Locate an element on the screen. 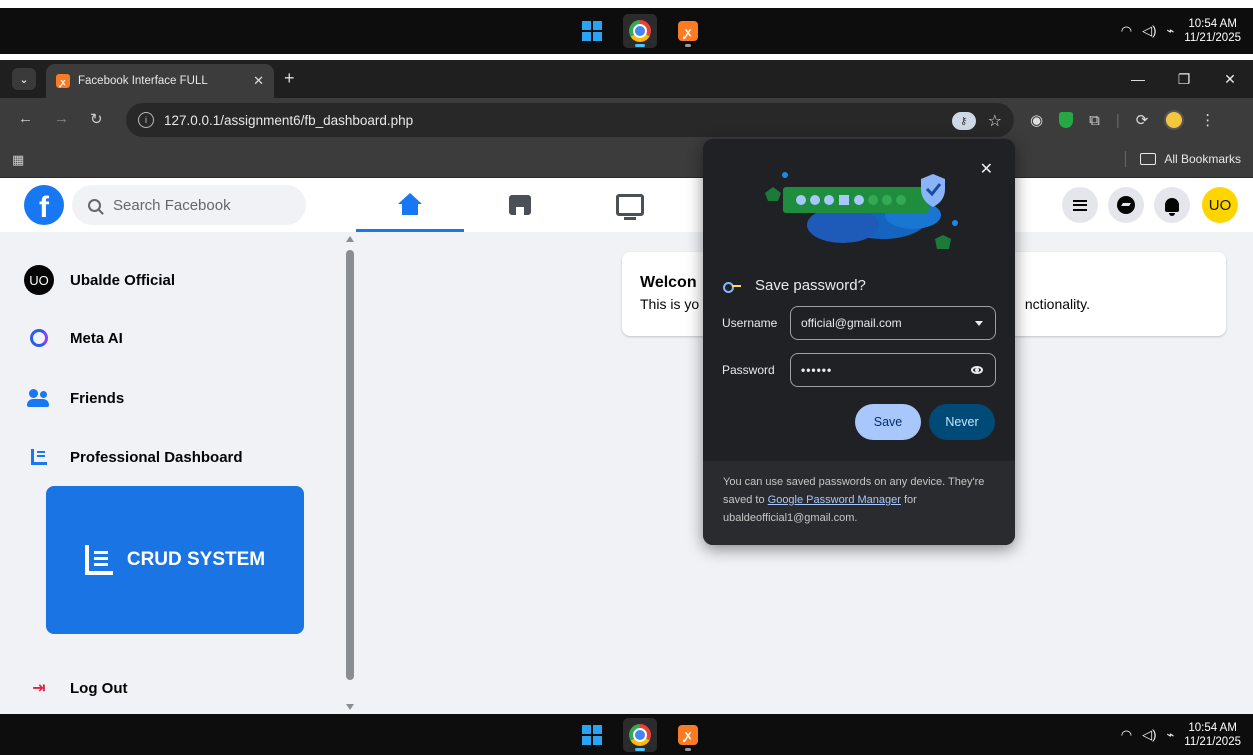  chevron-down-icon: ⌄ is located at coordinates (24, 79).